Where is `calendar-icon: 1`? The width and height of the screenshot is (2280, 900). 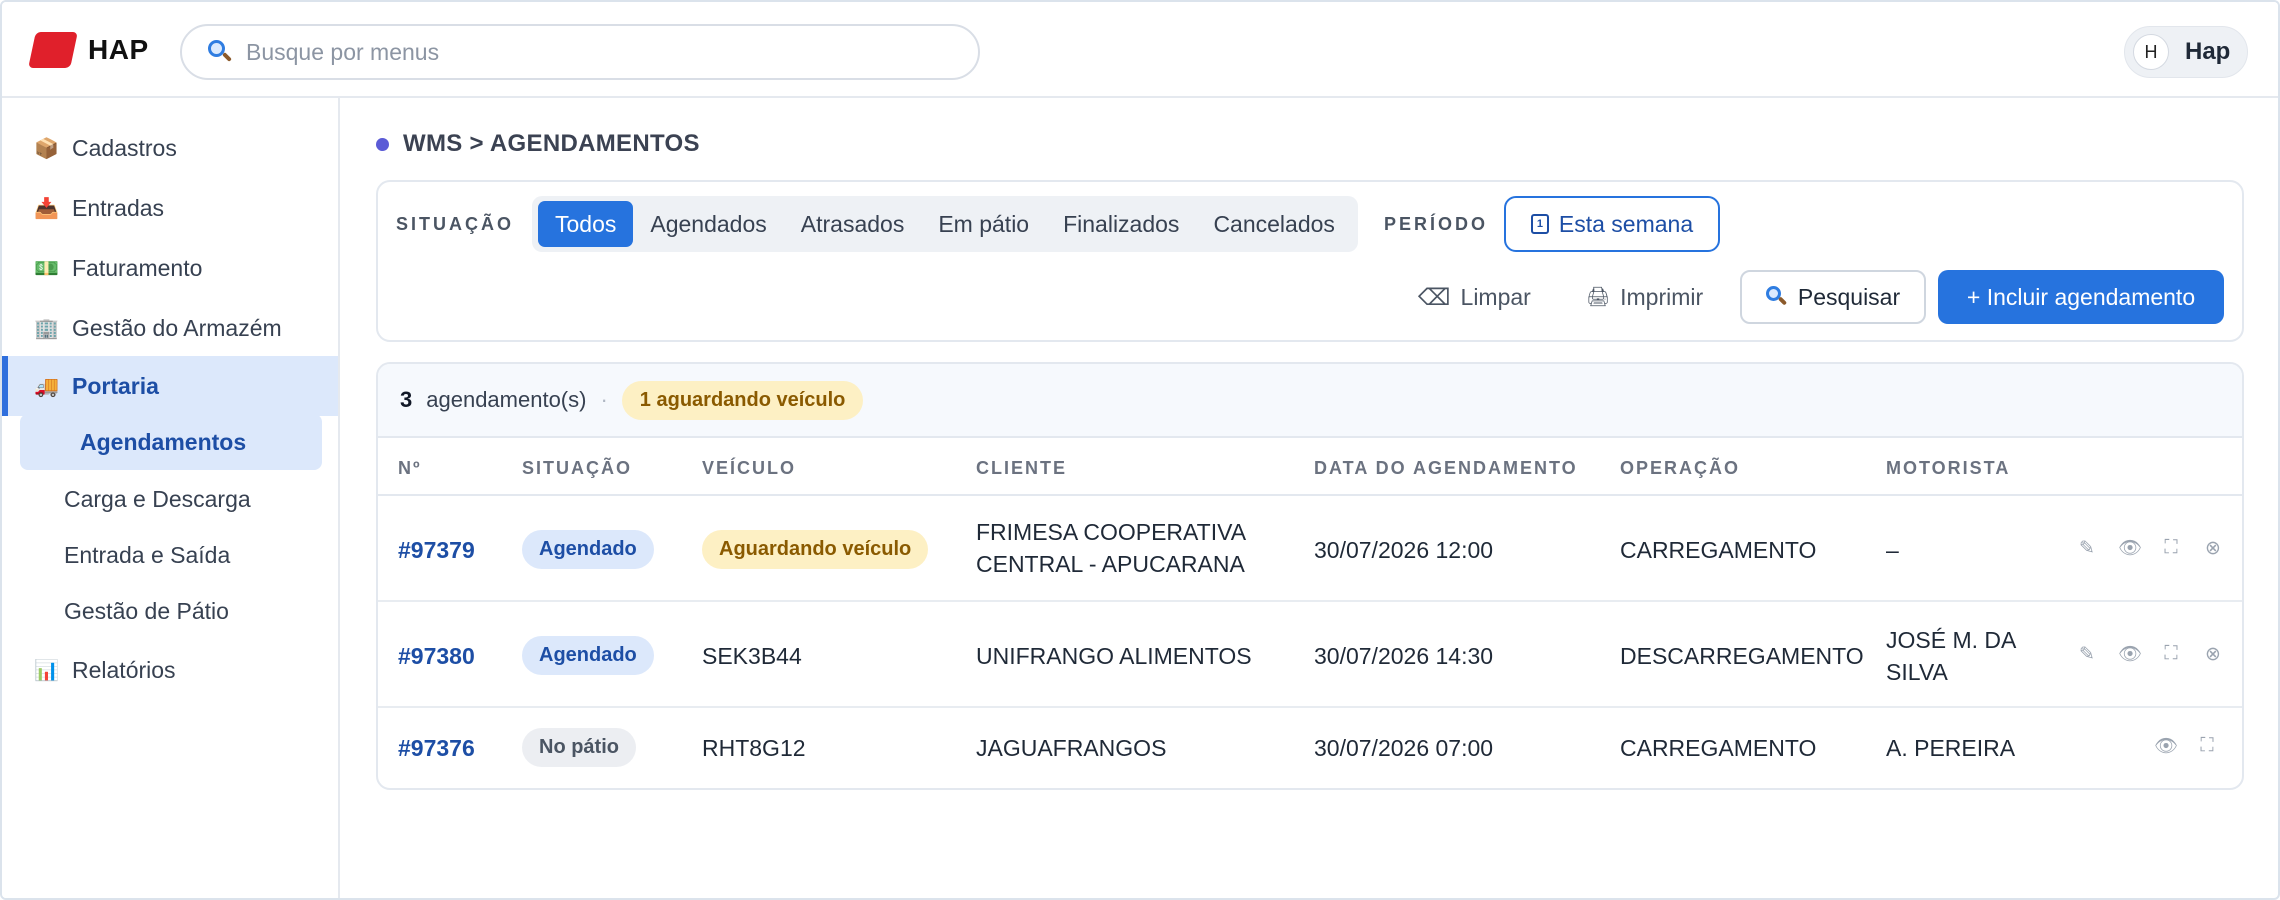
calendar-icon: 1 is located at coordinates (1539, 224).